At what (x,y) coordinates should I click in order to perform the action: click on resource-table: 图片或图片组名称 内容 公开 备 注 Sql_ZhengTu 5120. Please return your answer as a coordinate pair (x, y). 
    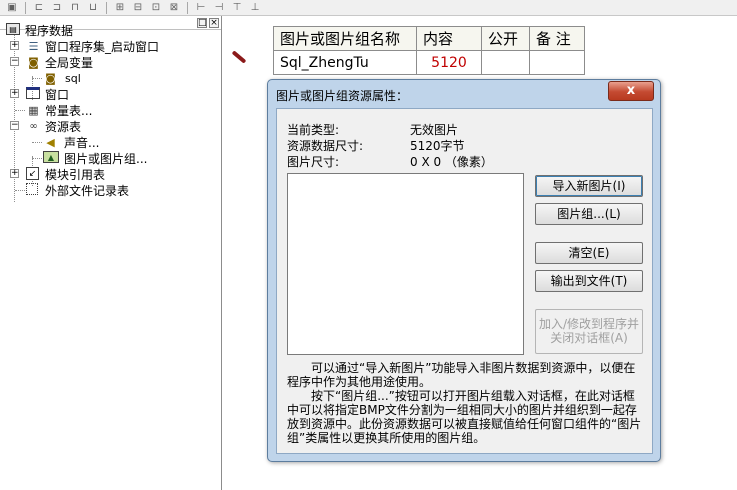
    Looking at the image, I should click on (429, 50).